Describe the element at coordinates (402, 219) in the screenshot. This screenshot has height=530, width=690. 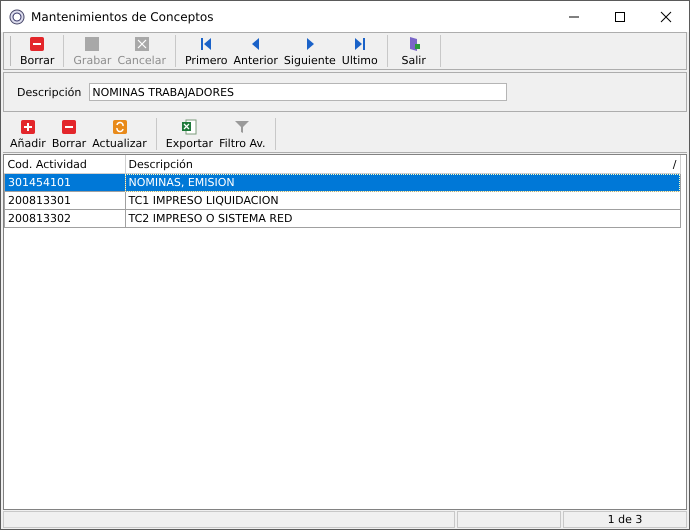
I see `table-cell: TC2 IMPRESO O SISTEMA RED` at that location.